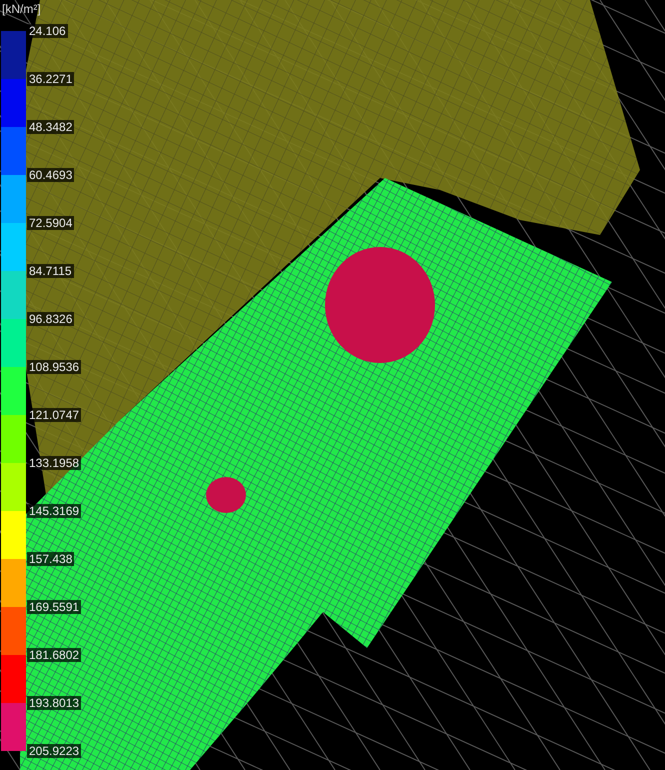 This screenshot has height=770, width=665. What do you see at coordinates (50, 175) in the screenshot?
I see `legend-tick-label: 60.4693` at bounding box center [50, 175].